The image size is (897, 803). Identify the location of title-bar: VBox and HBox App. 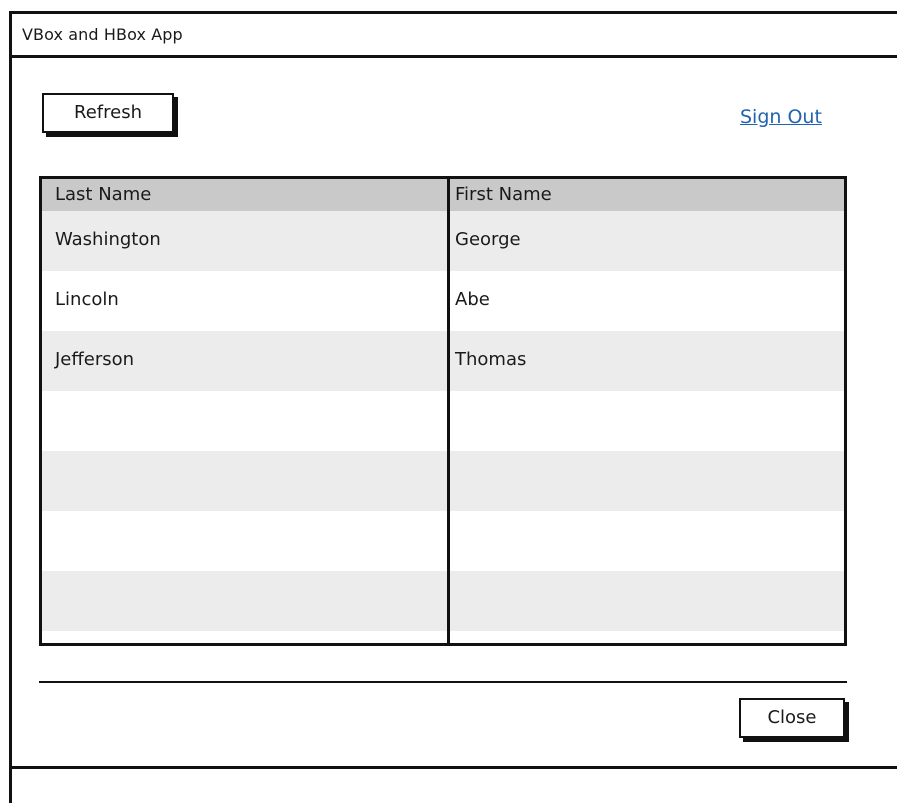
(454, 36).